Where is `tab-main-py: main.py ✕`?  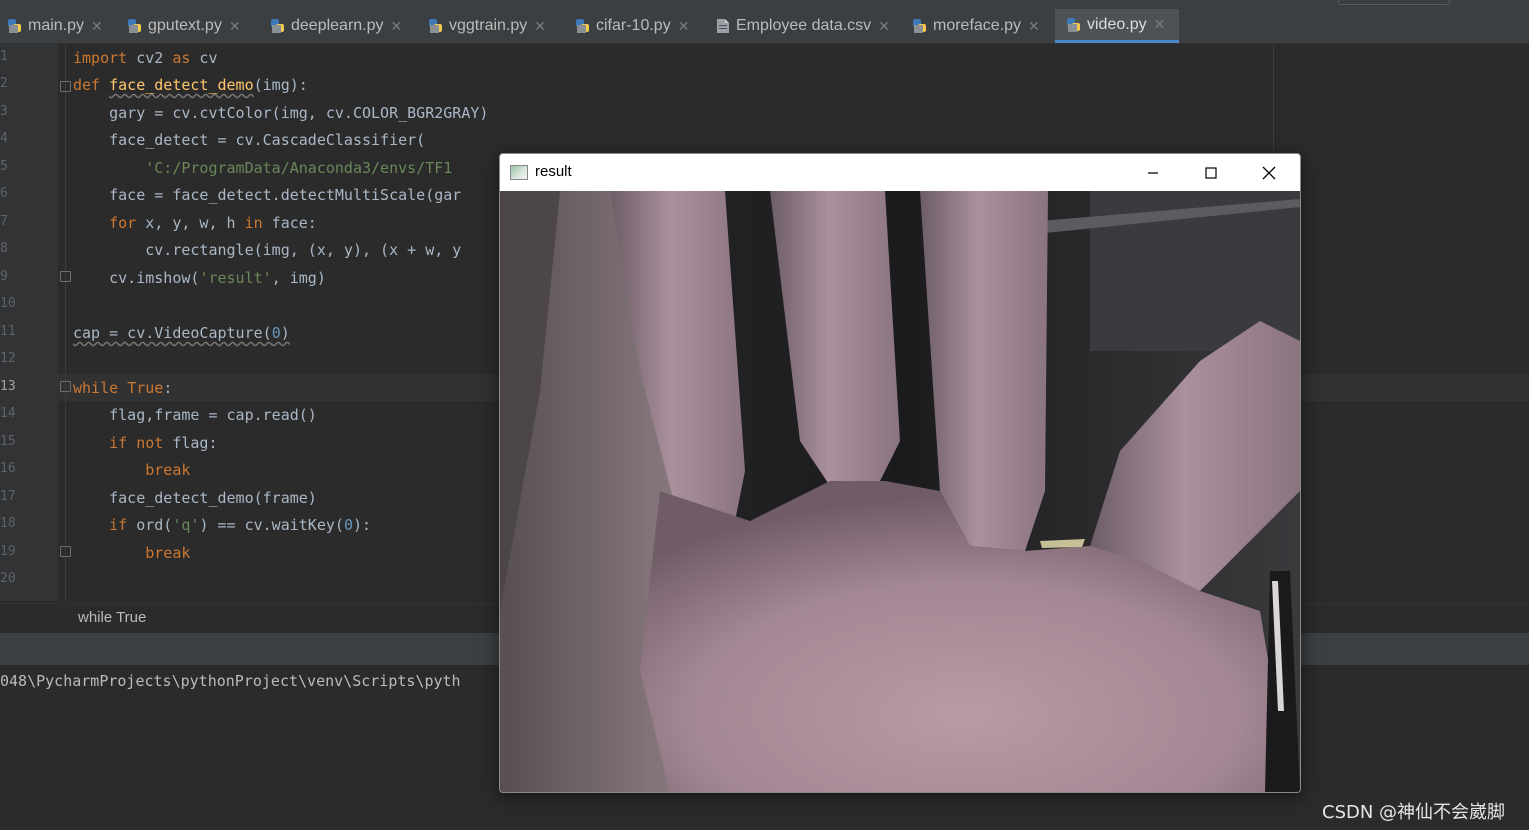 tab-main-py: main.py ✕ is located at coordinates (54, 26).